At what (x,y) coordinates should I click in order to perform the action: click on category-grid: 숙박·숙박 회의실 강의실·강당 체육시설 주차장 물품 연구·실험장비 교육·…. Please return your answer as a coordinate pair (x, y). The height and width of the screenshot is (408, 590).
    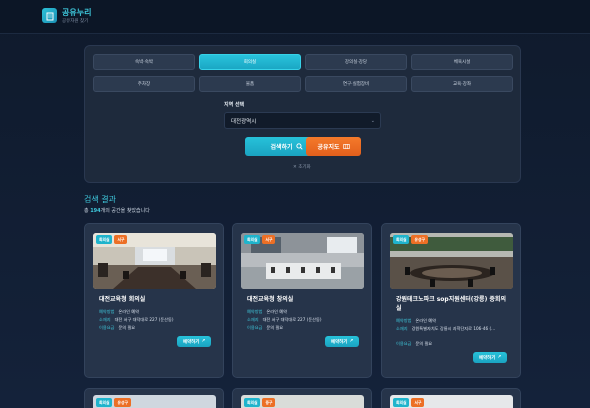
    Looking at the image, I should click on (303, 73).